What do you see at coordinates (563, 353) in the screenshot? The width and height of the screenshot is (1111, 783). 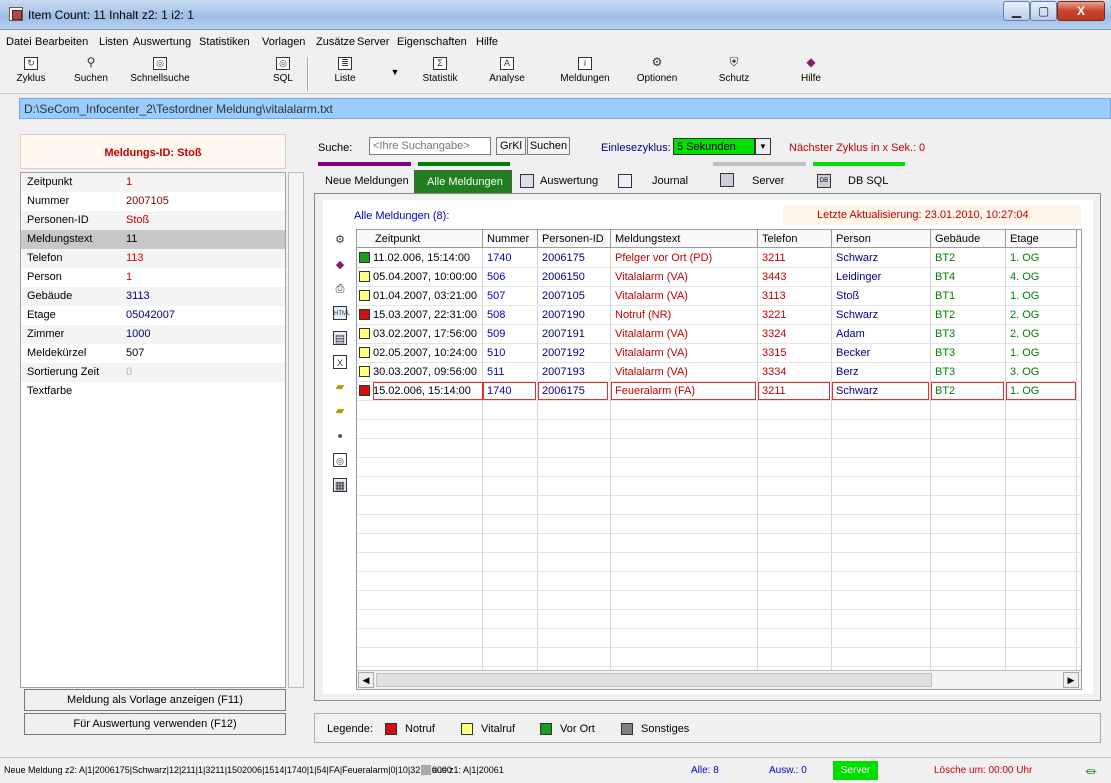 I see `table-cell: 2007192` at bounding box center [563, 353].